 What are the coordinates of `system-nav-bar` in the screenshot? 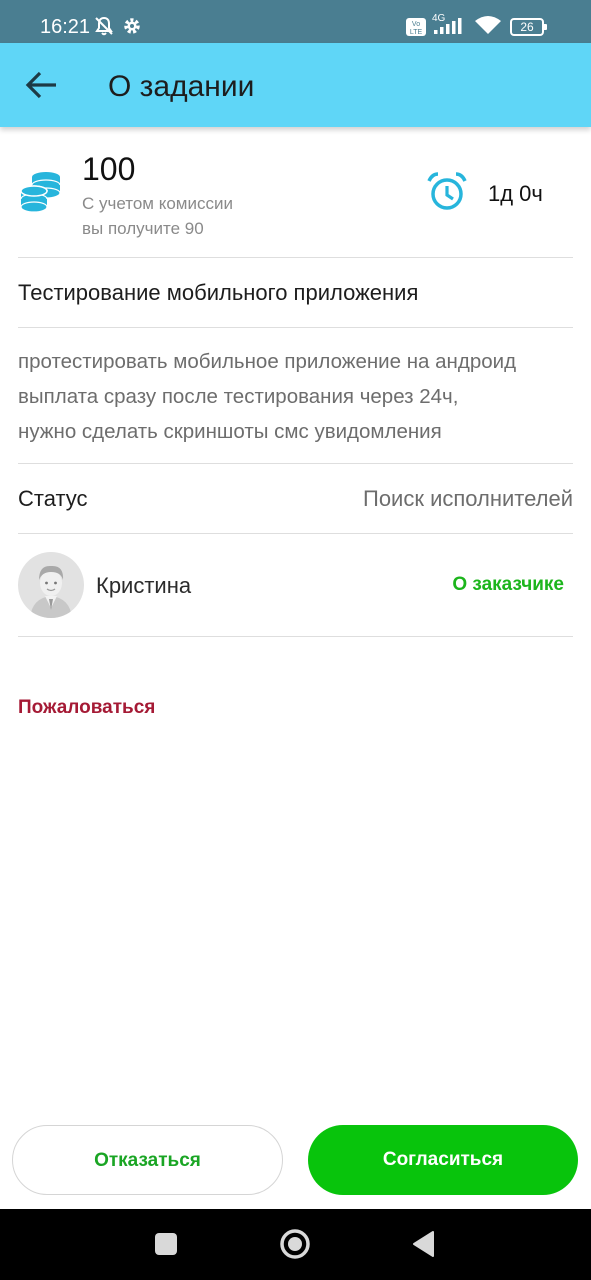 It's located at (295, 1244).